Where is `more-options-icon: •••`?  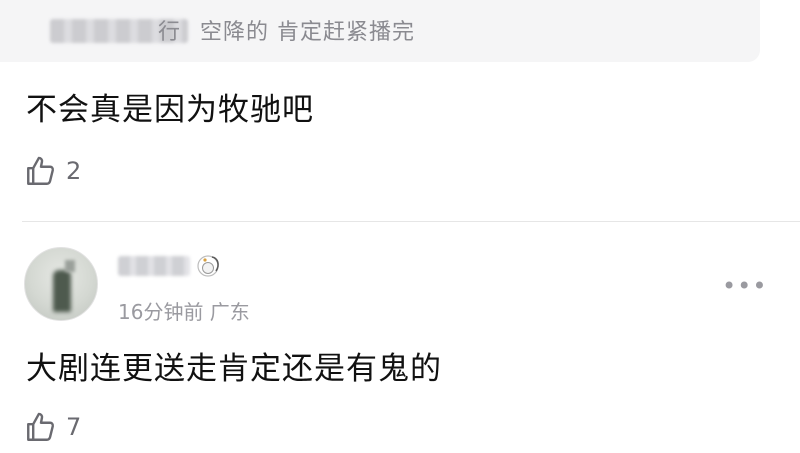
more-options-icon: ••• is located at coordinates (744, 286).